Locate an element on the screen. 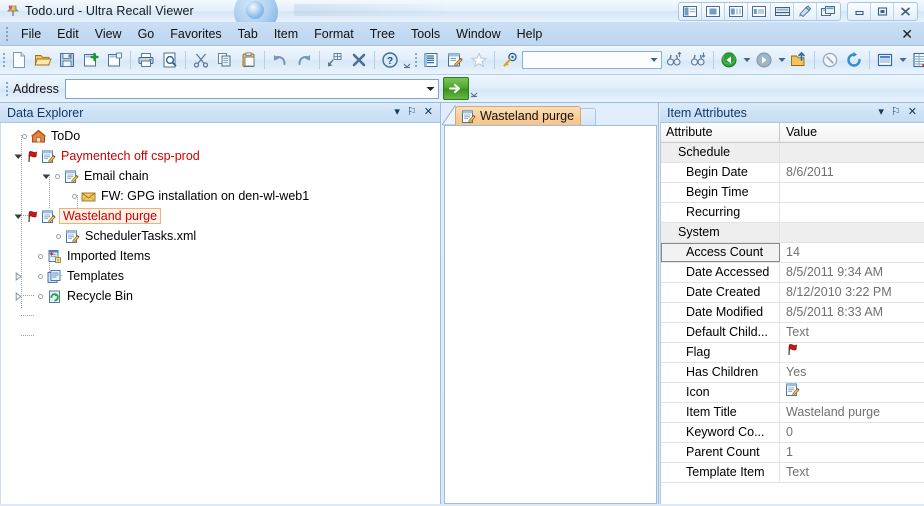 This screenshot has width=924, height=506. layout-horizontal-split-icon is located at coordinates (782, 11).